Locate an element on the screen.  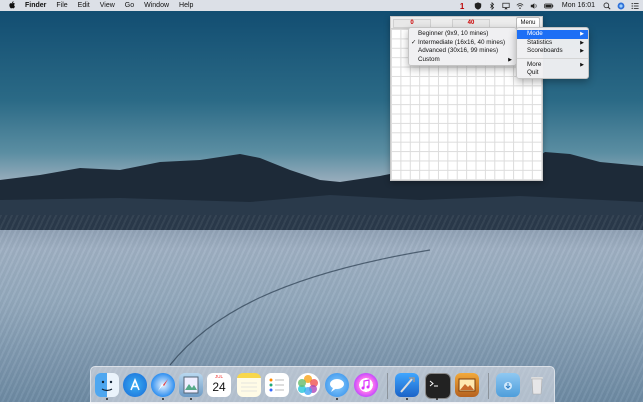
menu-separator is located at coordinates (552, 58).